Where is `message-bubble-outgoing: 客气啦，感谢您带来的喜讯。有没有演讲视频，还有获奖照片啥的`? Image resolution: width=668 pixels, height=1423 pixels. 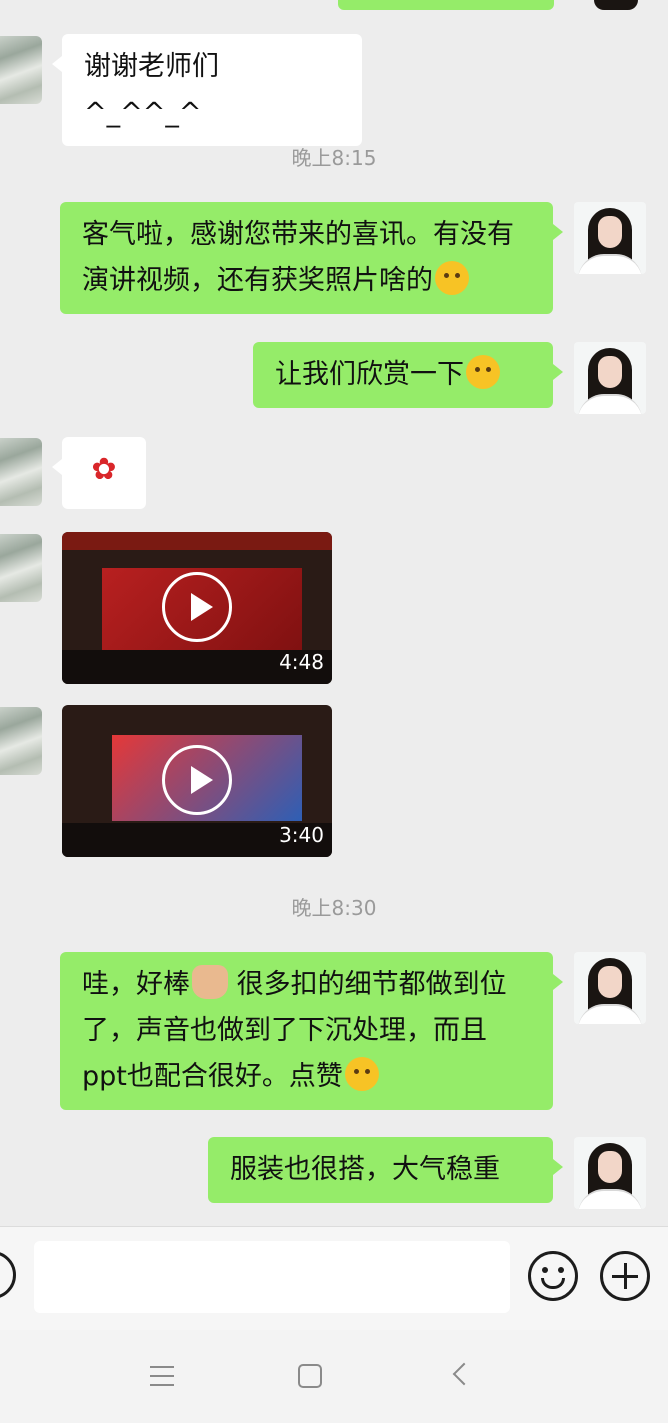 message-bubble-outgoing: 客气啦，感谢您带来的喜讯。有没有演讲视频，还有获奖照片啥的 is located at coordinates (311, 258).